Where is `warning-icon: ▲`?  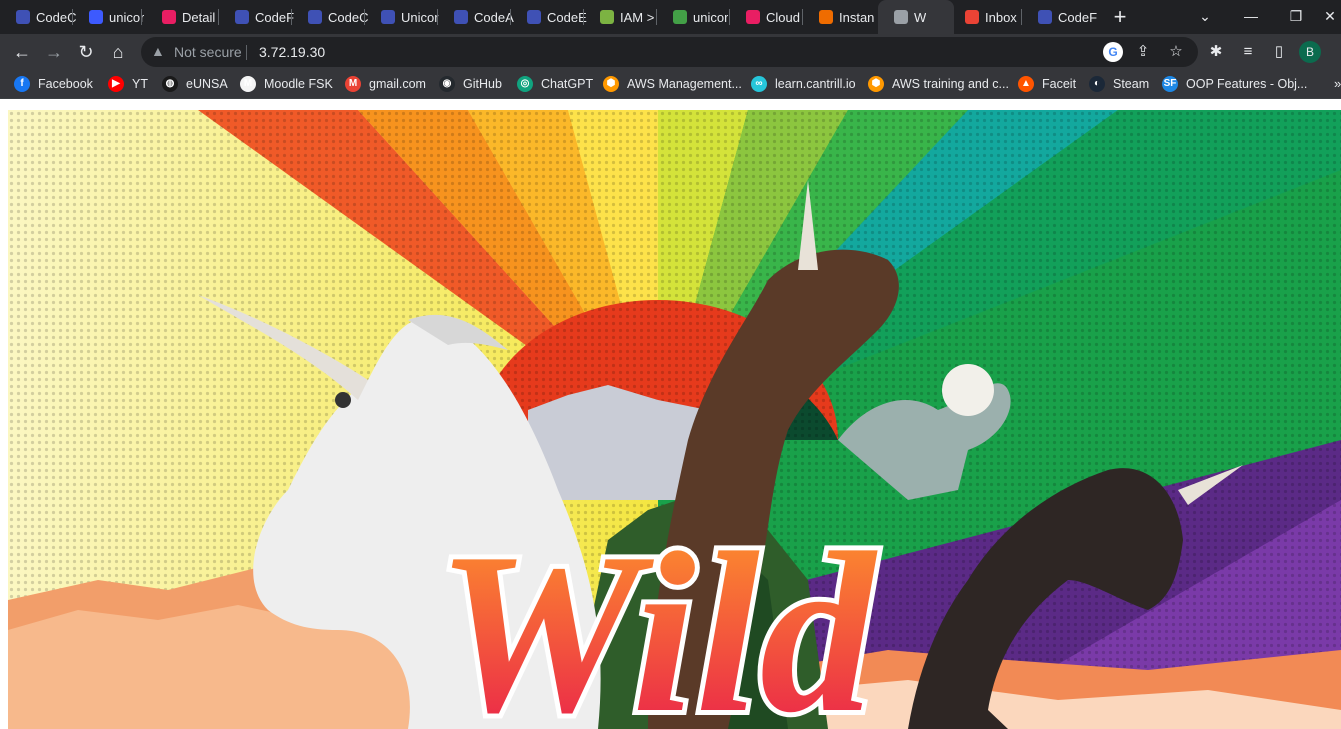 warning-icon: ▲ is located at coordinates (158, 51).